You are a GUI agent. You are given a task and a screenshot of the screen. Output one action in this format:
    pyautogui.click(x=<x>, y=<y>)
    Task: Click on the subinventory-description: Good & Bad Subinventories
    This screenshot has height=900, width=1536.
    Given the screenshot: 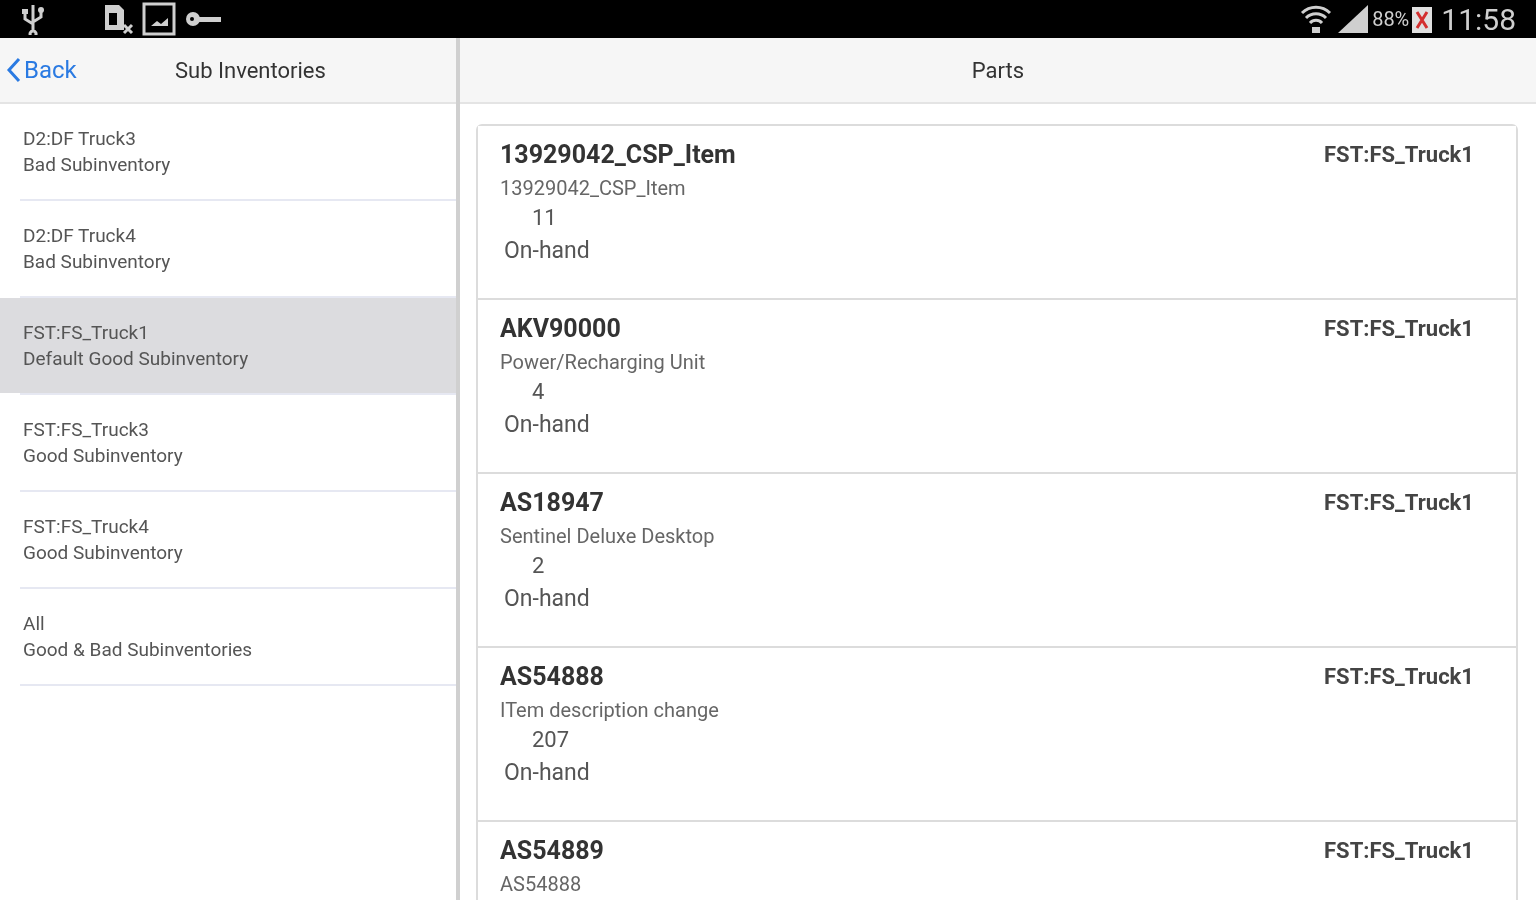 What is the action you would take?
    pyautogui.click(x=138, y=649)
    